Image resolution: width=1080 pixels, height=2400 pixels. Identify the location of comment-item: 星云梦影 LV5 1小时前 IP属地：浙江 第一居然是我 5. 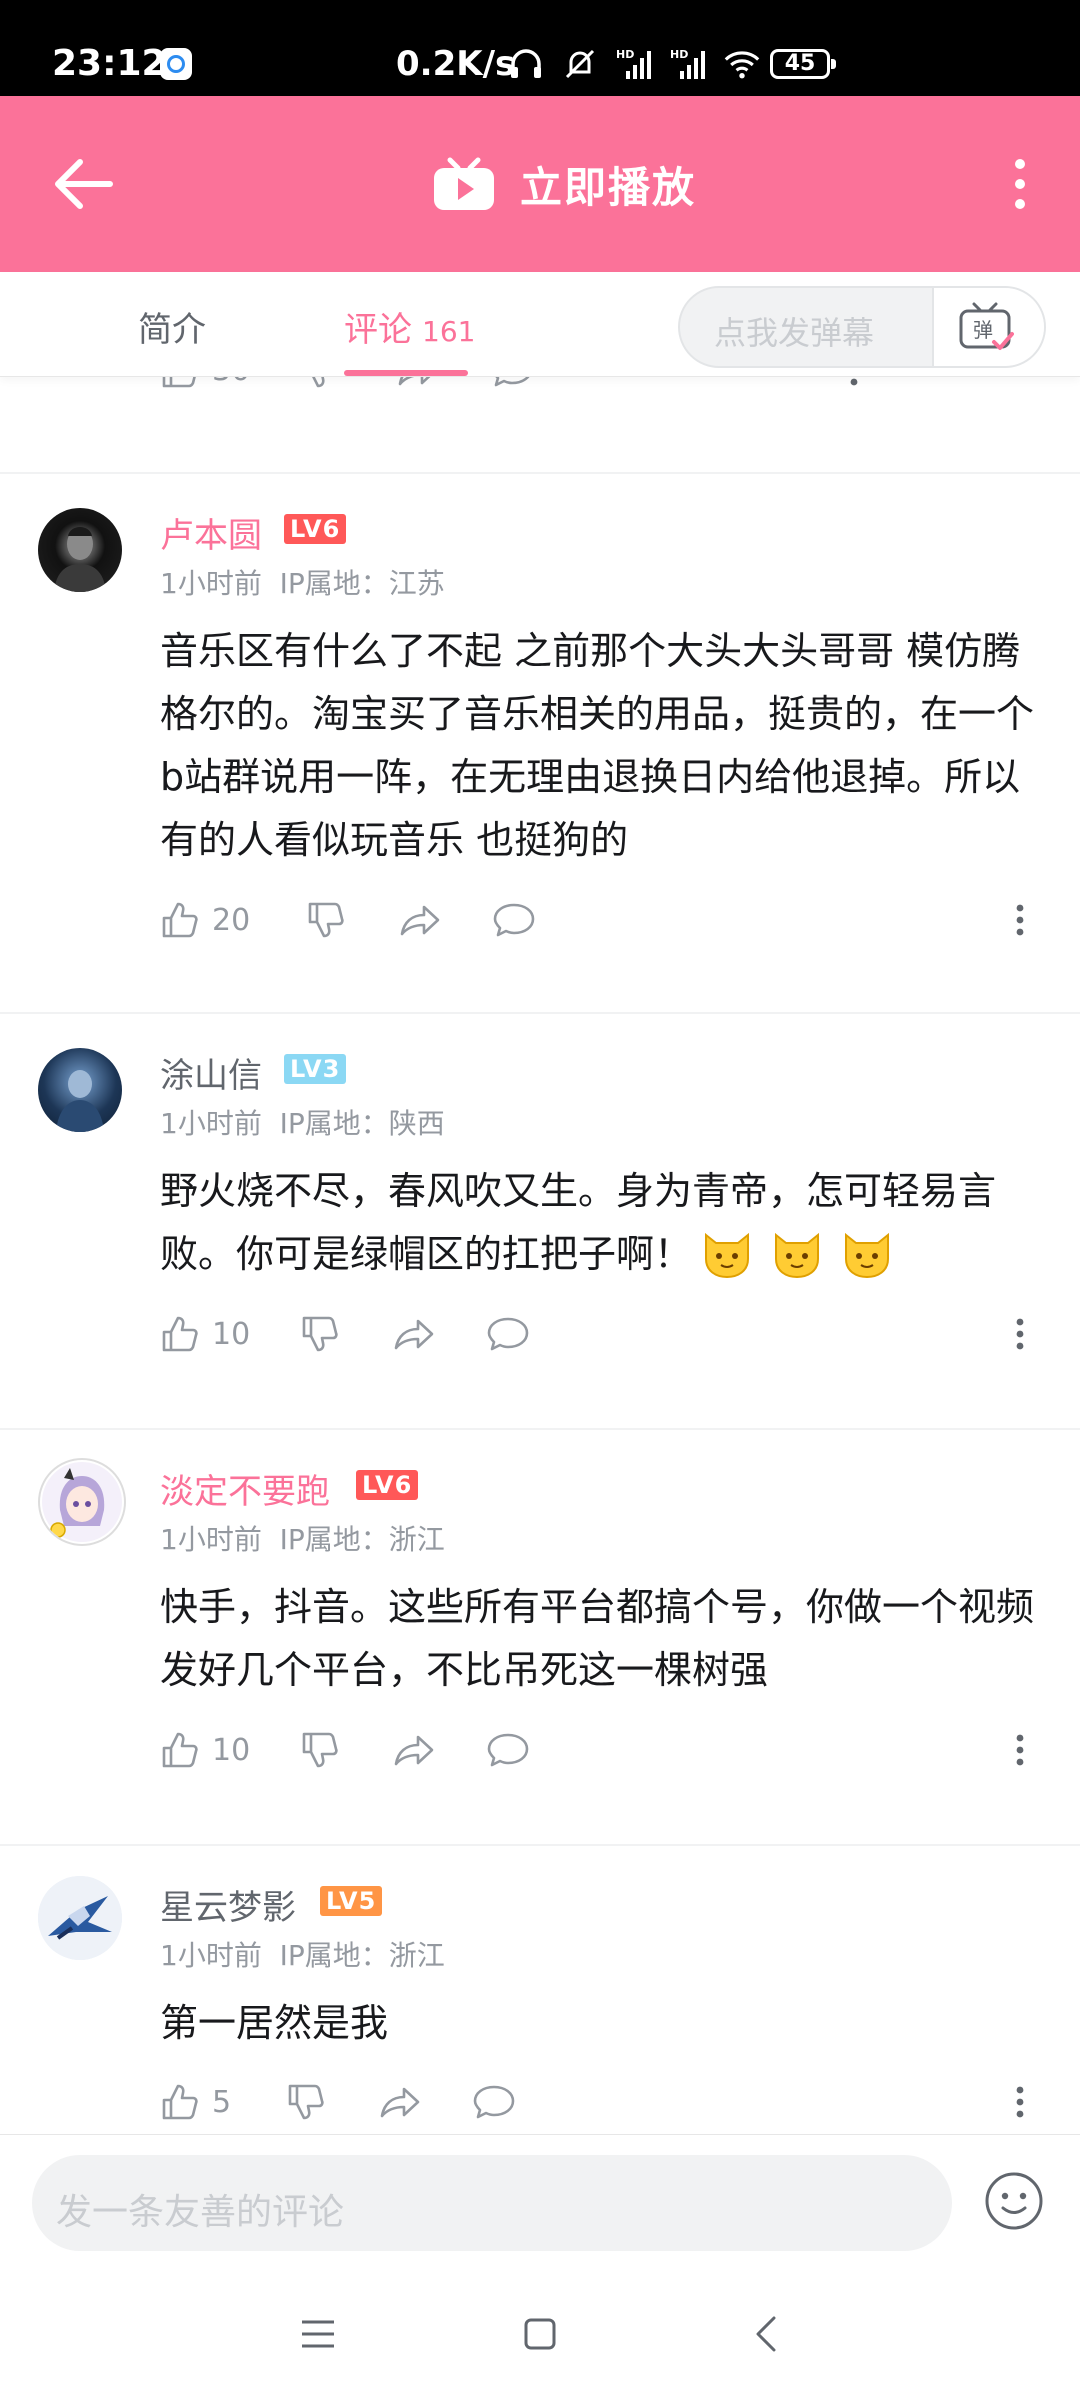
(540, 1990).